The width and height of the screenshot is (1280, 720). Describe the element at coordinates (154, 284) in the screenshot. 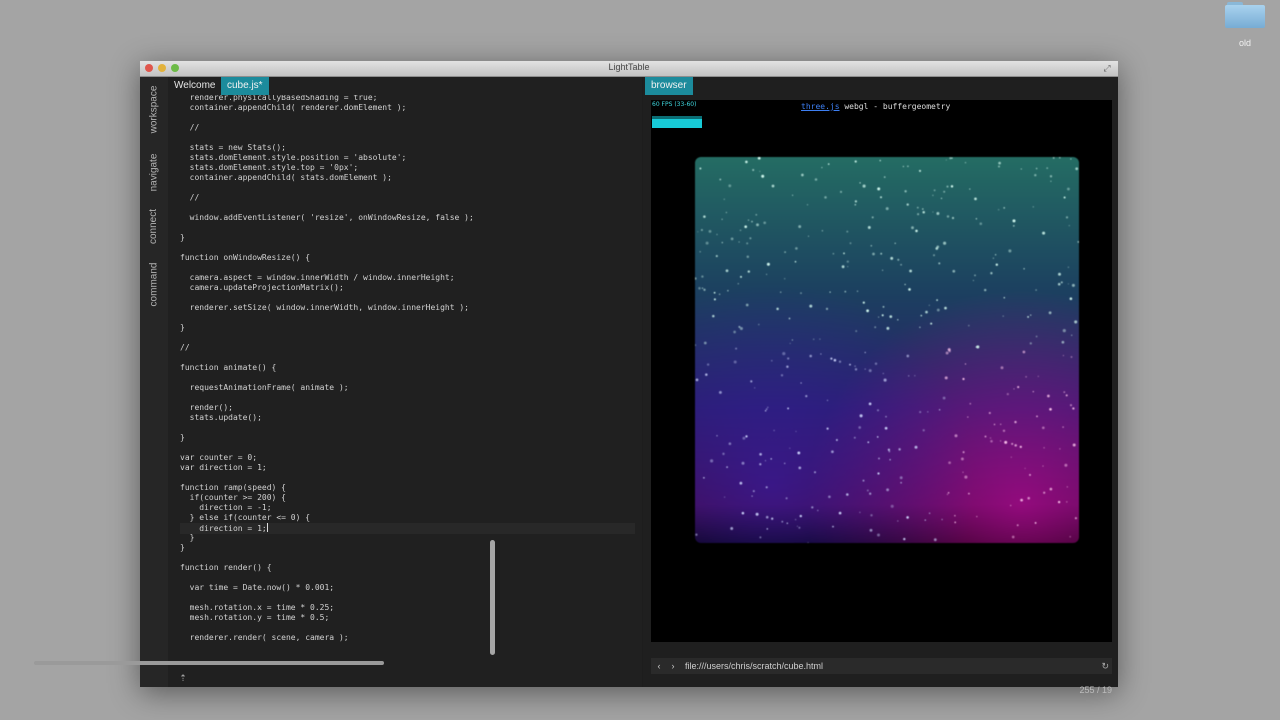

I see `sidebar-item-command: command` at that location.